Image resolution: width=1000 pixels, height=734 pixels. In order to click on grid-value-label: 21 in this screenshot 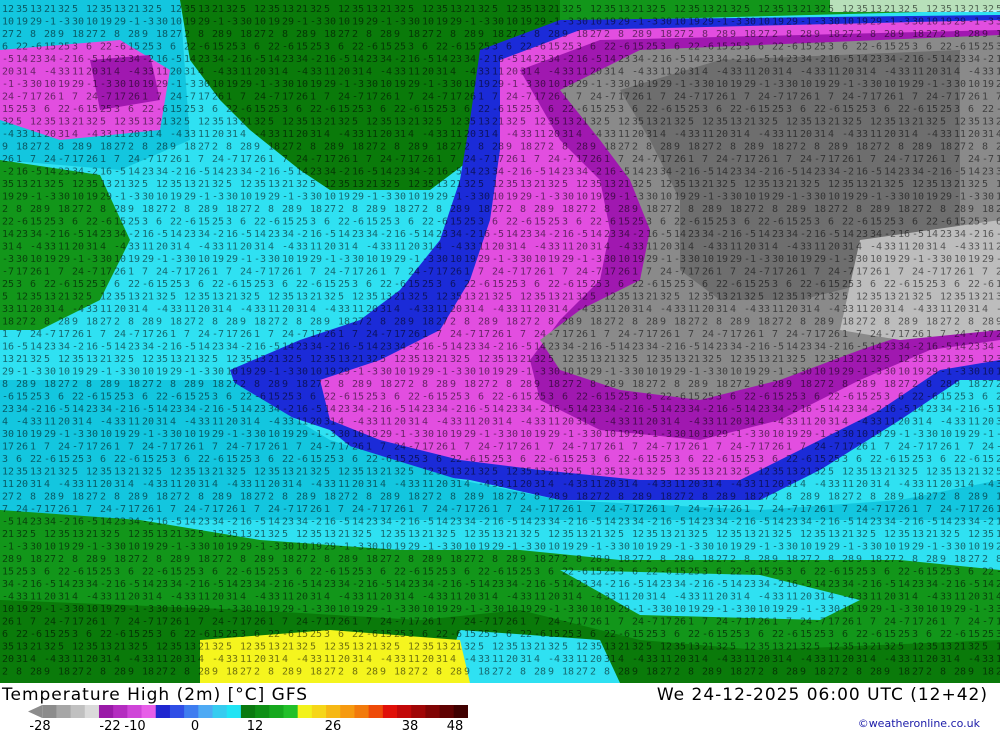, I will do `click(638, 472)`.